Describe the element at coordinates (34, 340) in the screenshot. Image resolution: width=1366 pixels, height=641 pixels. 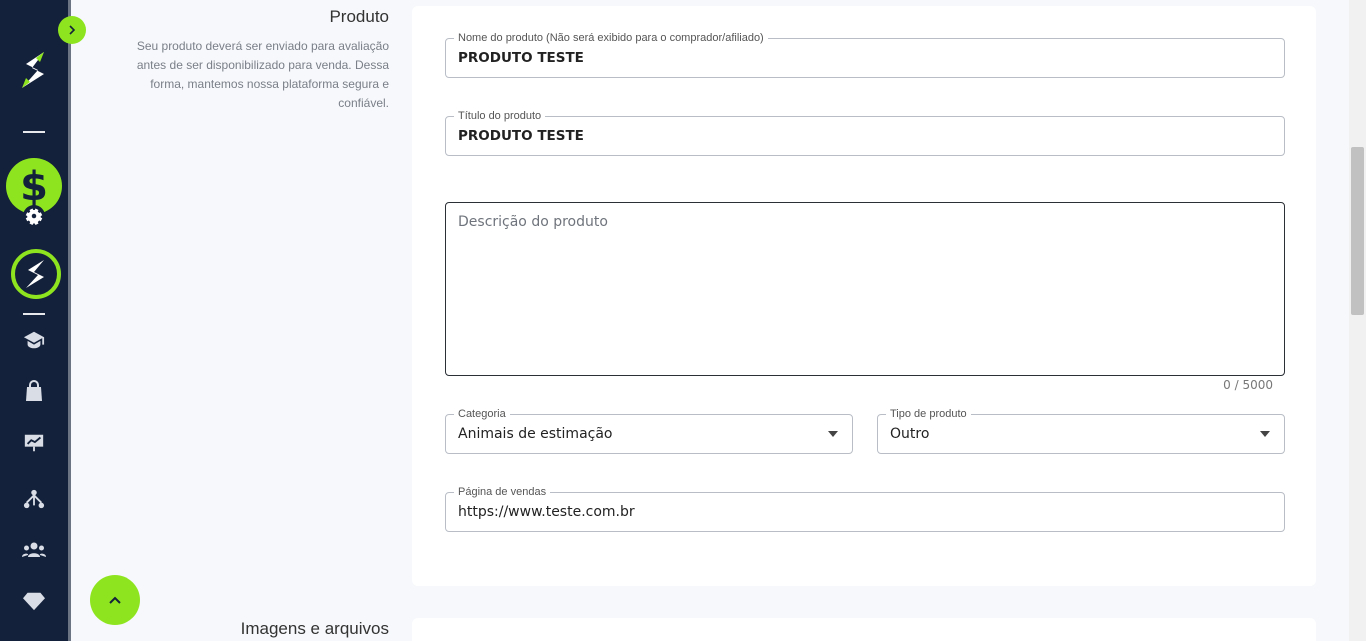
I see `graduation-cap-icon` at that location.